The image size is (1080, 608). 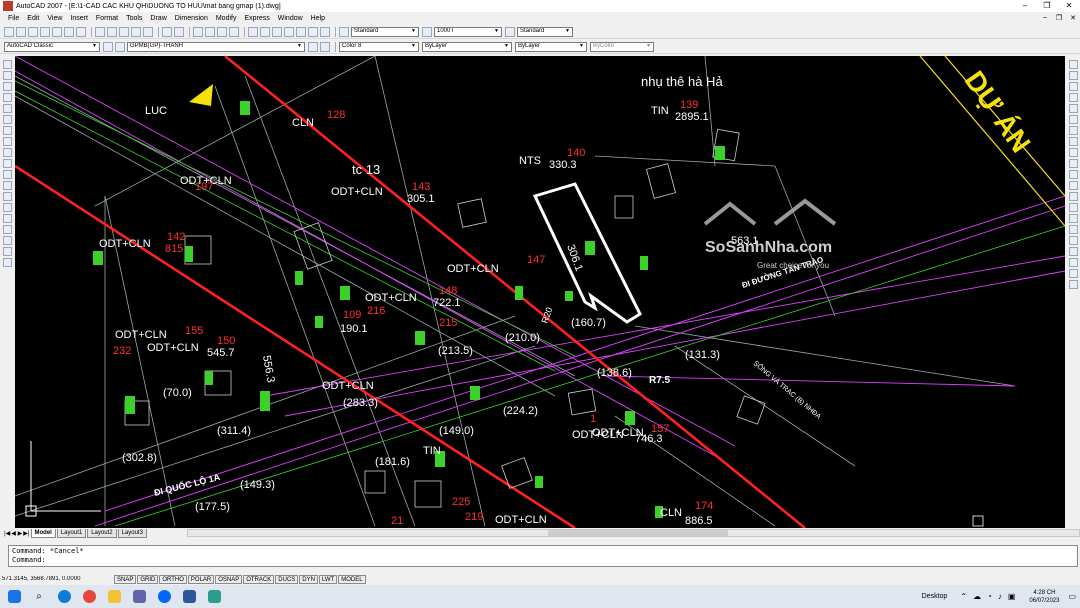 I want to click on wifi-icon: ◔, so click(x=989, y=596).